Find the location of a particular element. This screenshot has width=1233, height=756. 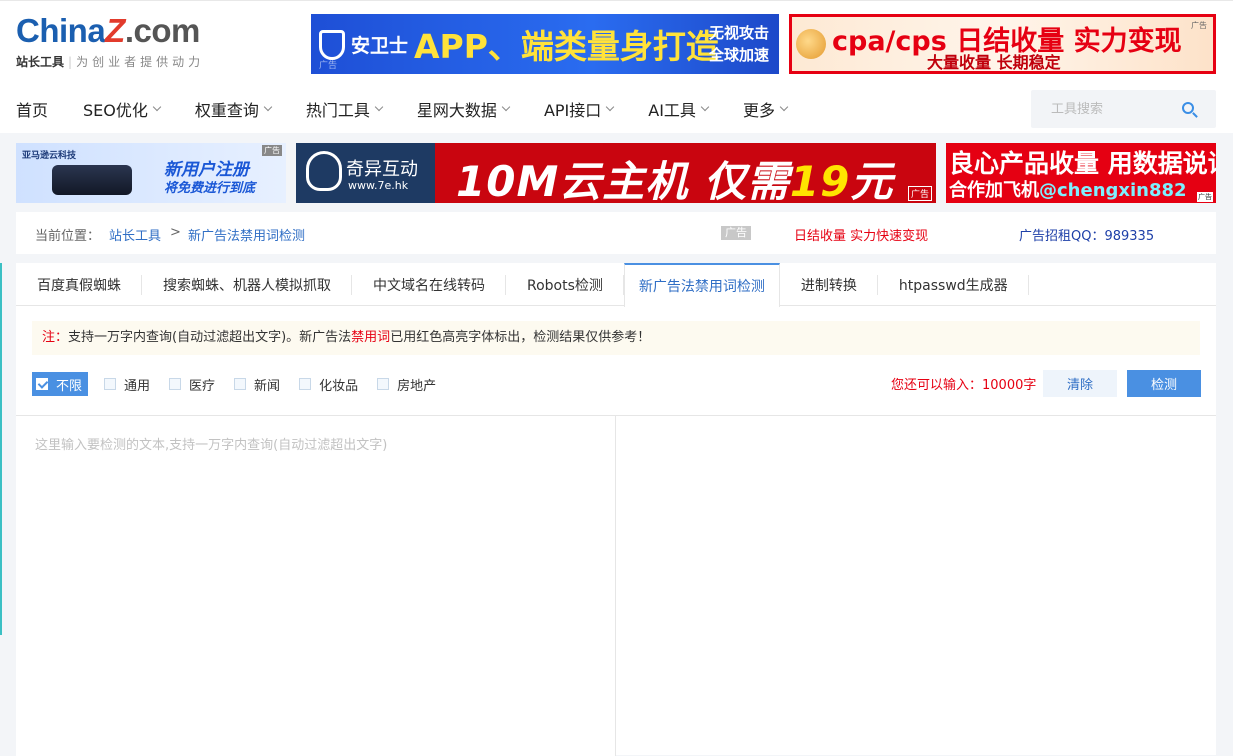

promo-text-link: 日结收量 实力快速变现 is located at coordinates (861, 234).